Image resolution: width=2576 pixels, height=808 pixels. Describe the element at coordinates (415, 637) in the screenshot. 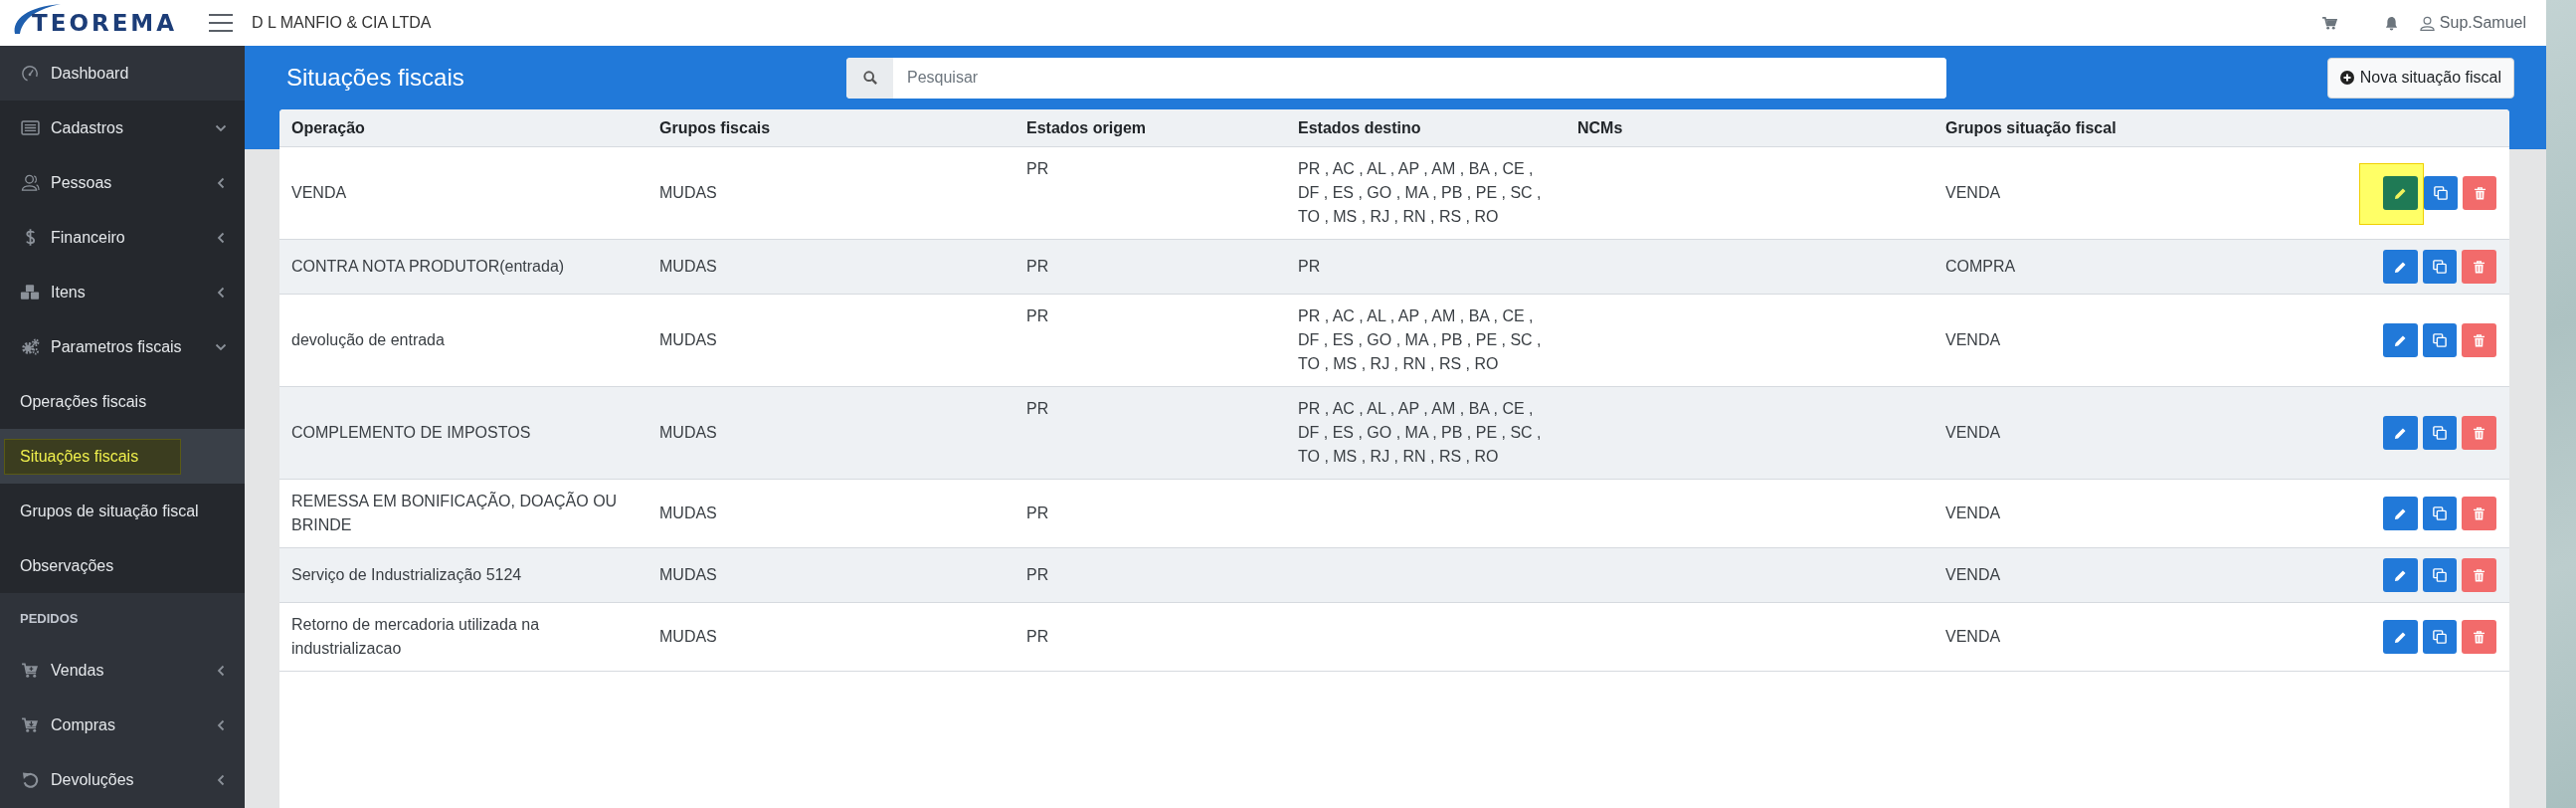

I see `operation-name: Retorno de mercadoria utilizada na industrializacao` at that location.